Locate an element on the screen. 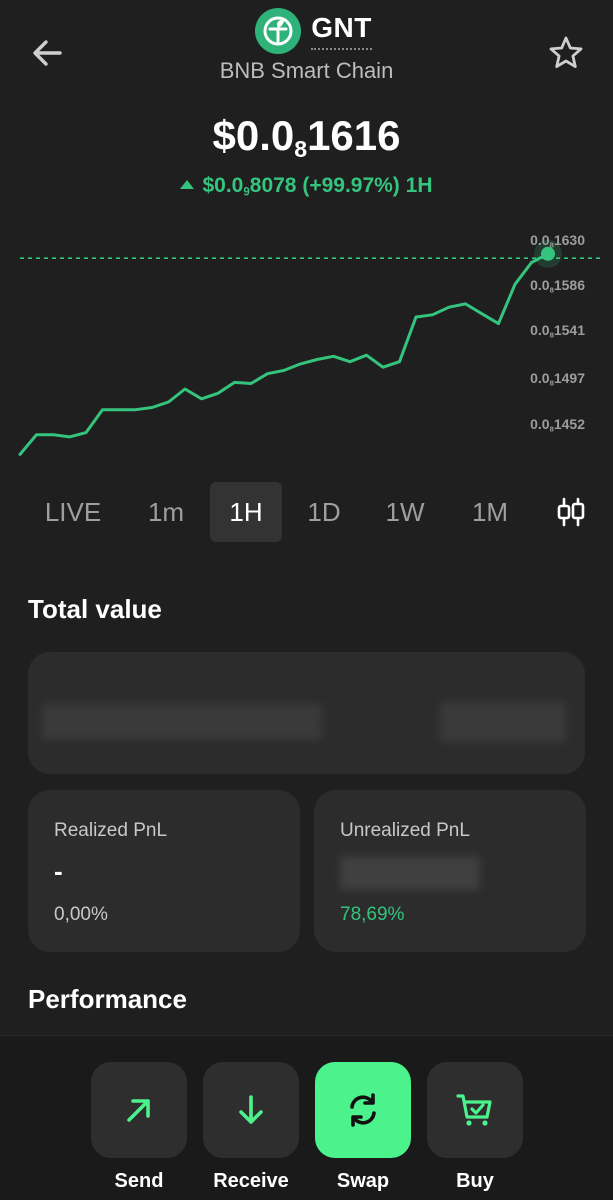  candlestick-toggle is located at coordinates (571, 512).